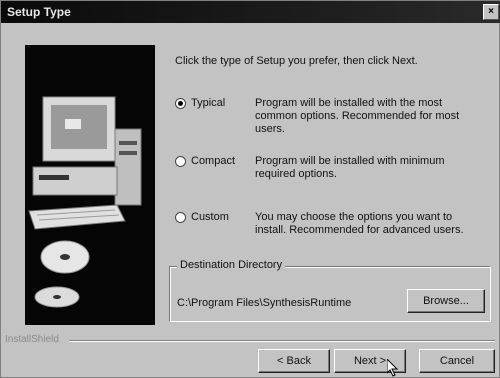  I want to click on radio-custom, so click(180, 217).